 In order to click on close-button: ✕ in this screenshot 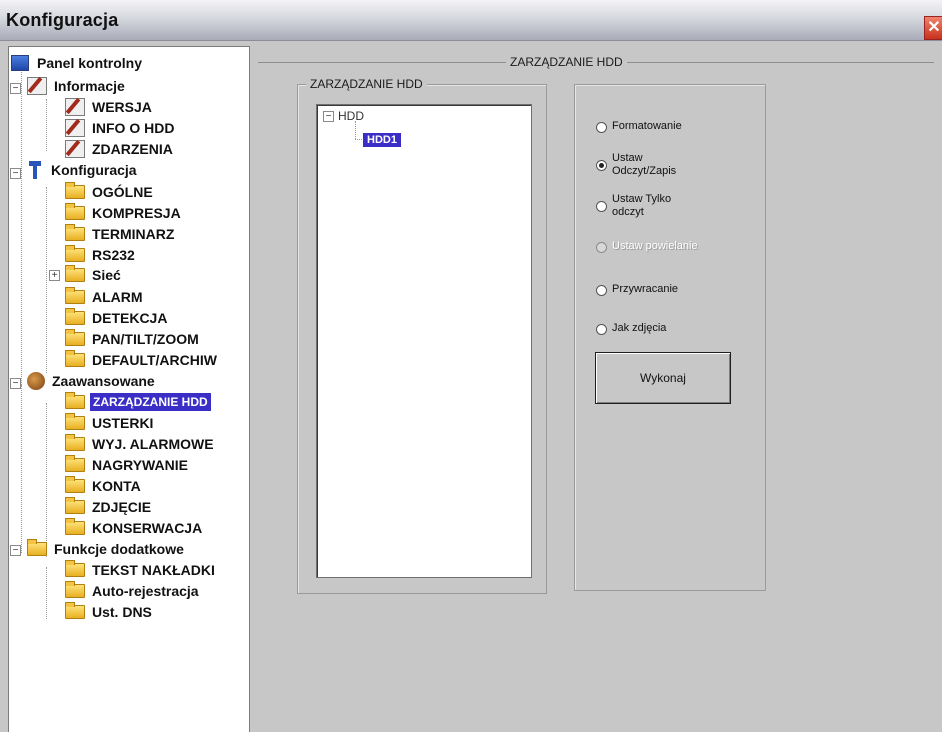, I will do `click(933, 28)`.